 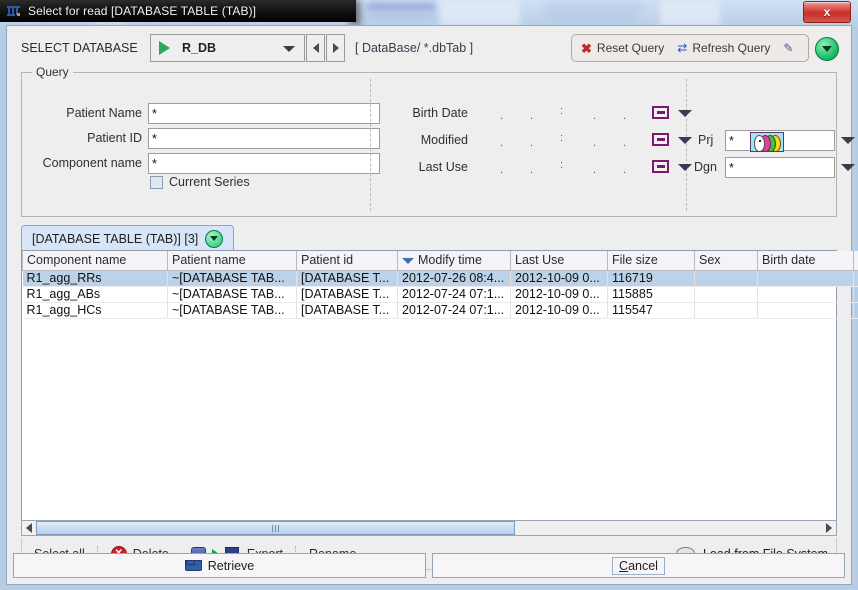 What do you see at coordinates (723, 48) in the screenshot?
I see `refresh-query-button: ⇄ Refresh Query` at bounding box center [723, 48].